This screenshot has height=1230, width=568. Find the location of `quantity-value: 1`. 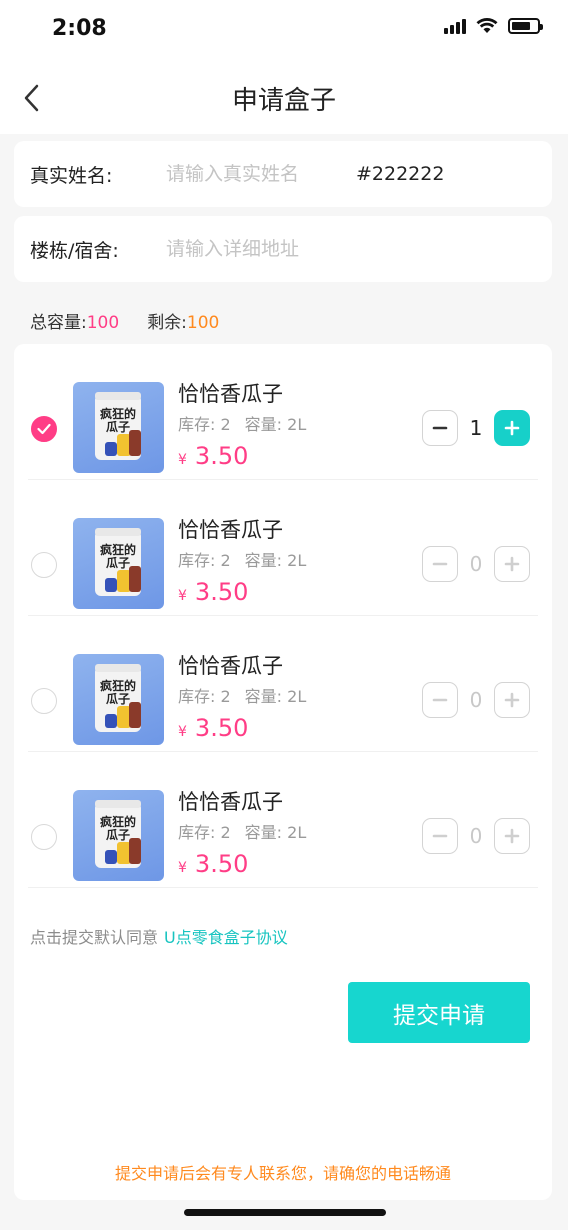

quantity-value: 1 is located at coordinates (476, 428).